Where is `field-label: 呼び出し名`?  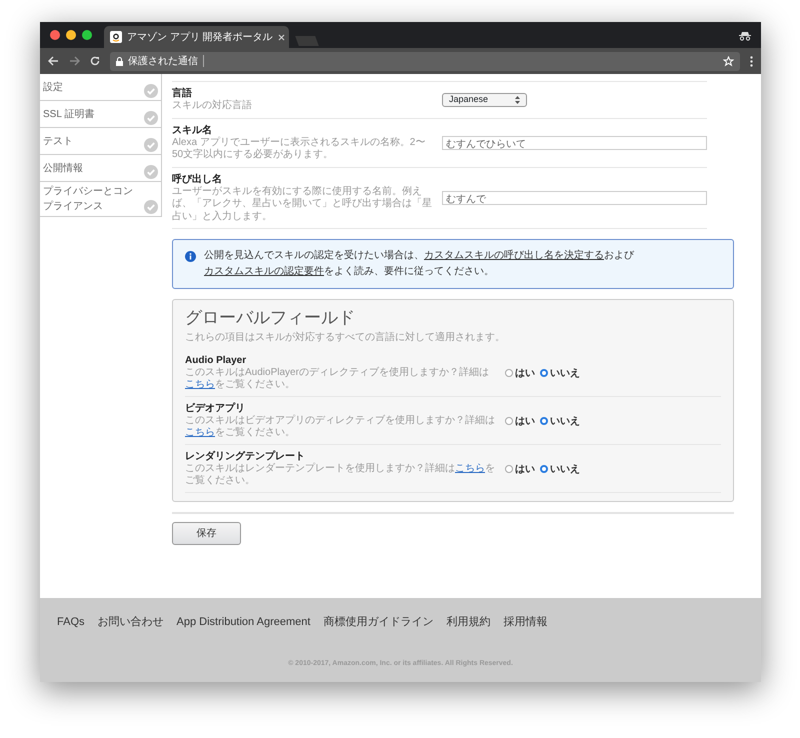 field-label: 呼び出し名 is located at coordinates (197, 179).